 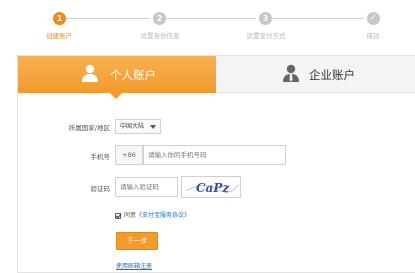 I want to click on step-3-label: 设置支付方式, so click(x=266, y=36).